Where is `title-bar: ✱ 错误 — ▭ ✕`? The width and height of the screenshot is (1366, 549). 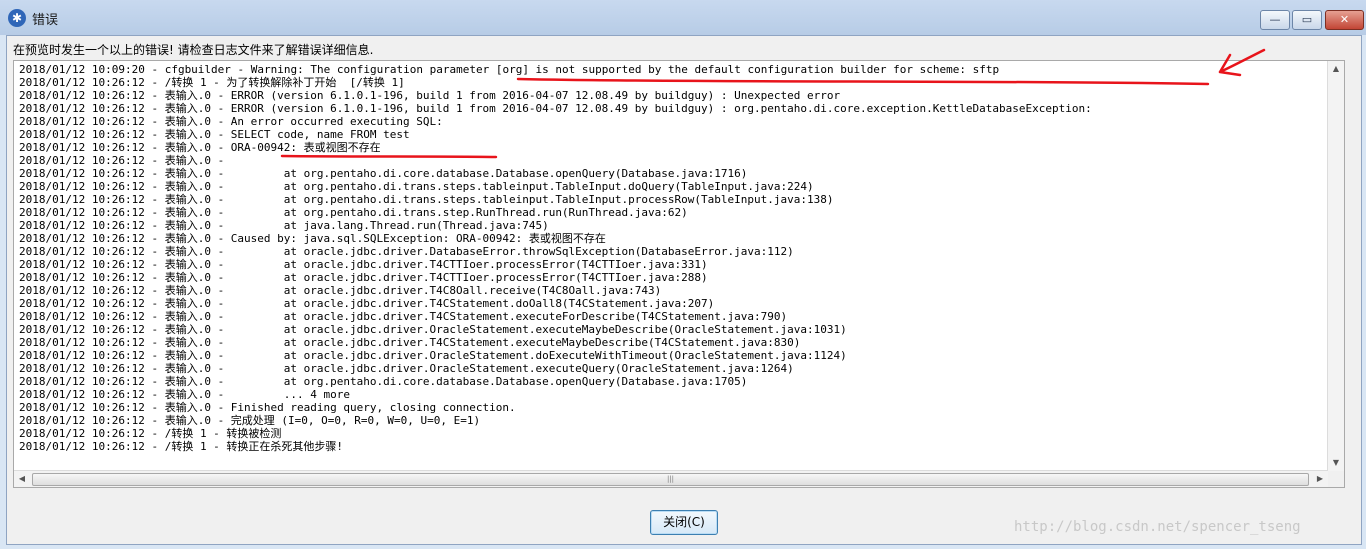 title-bar: ✱ 错误 — ▭ ✕ is located at coordinates (683, 17).